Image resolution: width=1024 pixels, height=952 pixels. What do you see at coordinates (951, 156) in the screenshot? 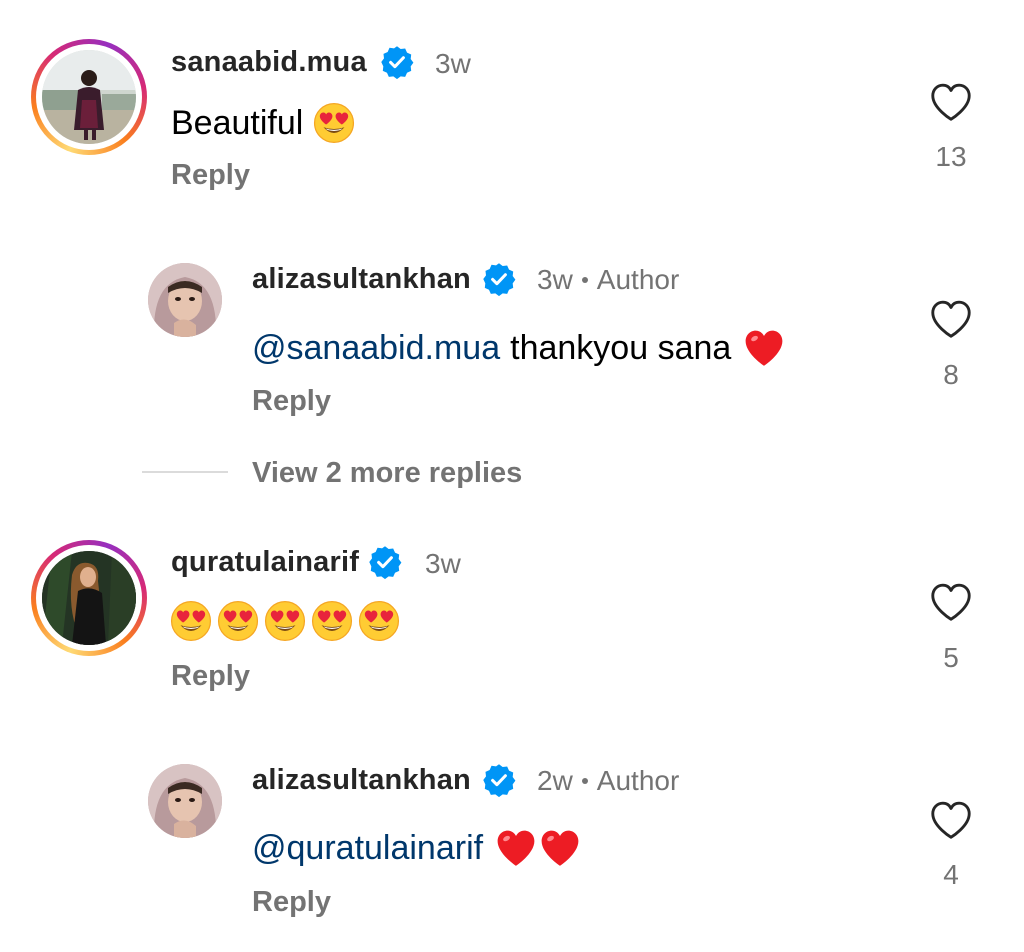
I see `like-count: 13` at bounding box center [951, 156].